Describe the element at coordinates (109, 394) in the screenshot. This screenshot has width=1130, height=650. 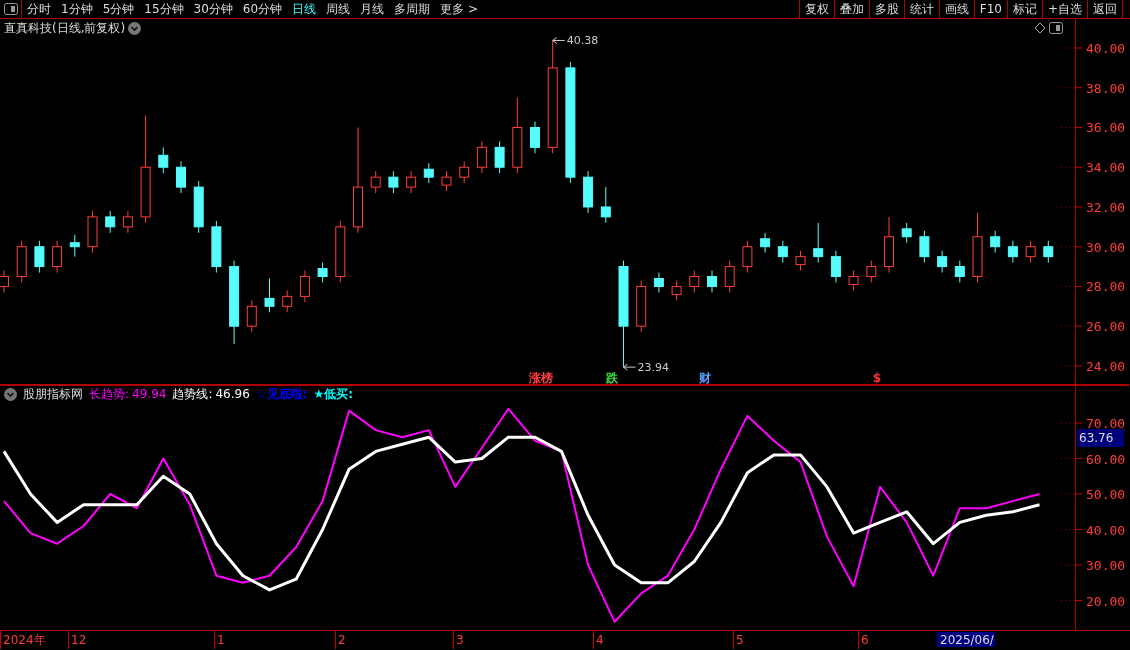
I see `legend-label: 长趋势:` at that location.